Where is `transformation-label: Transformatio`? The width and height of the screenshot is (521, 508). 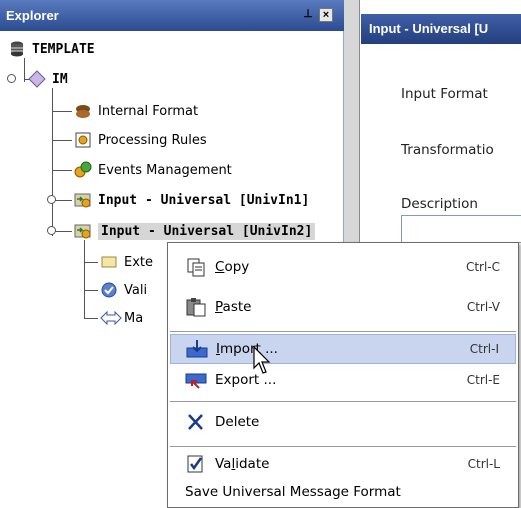 transformation-label: Transformatio is located at coordinates (447, 150).